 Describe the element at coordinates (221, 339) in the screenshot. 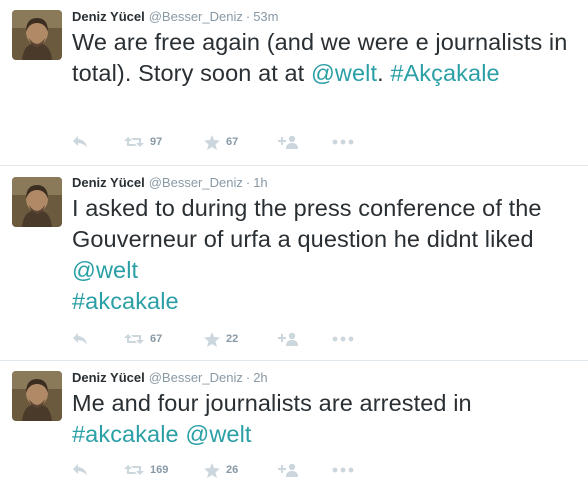

I see `favorite-button: 22` at that location.